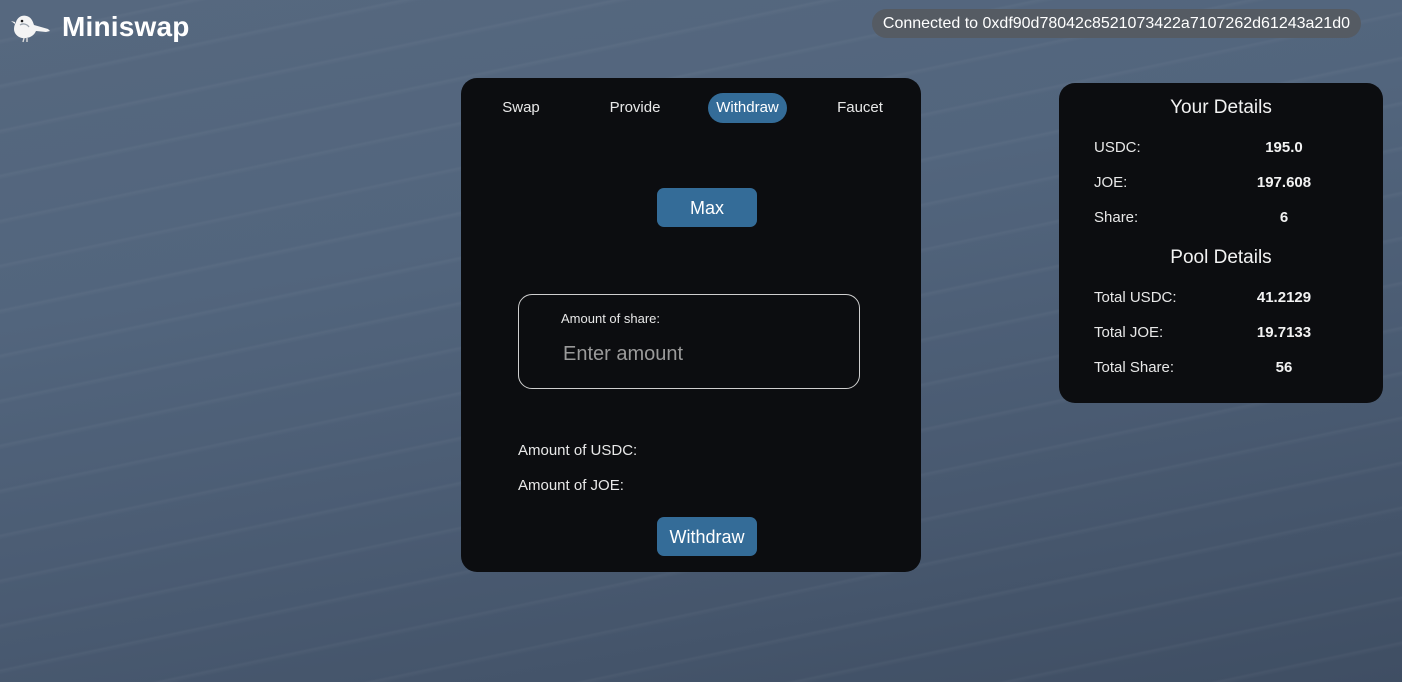 The image size is (1402, 682). What do you see at coordinates (747, 108) in the screenshot?
I see `tab-withdraw: Withdraw` at bounding box center [747, 108].